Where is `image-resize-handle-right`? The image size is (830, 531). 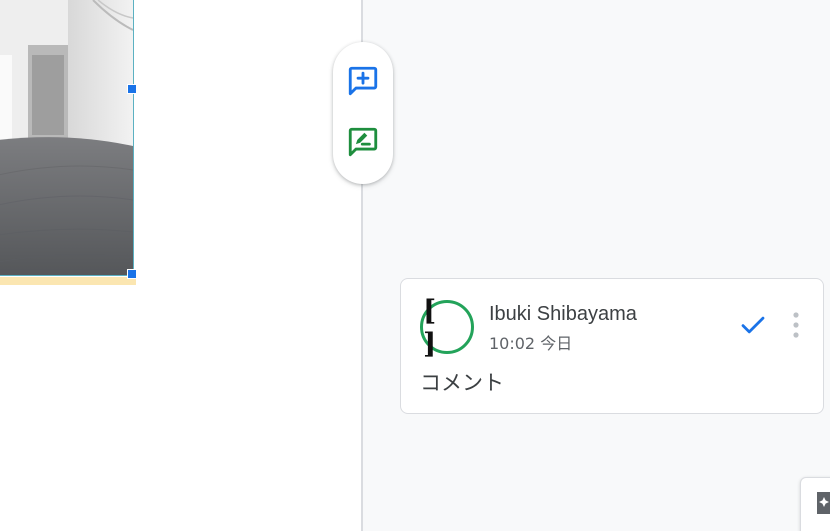
image-resize-handle-right is located at coordinates (132, 89).